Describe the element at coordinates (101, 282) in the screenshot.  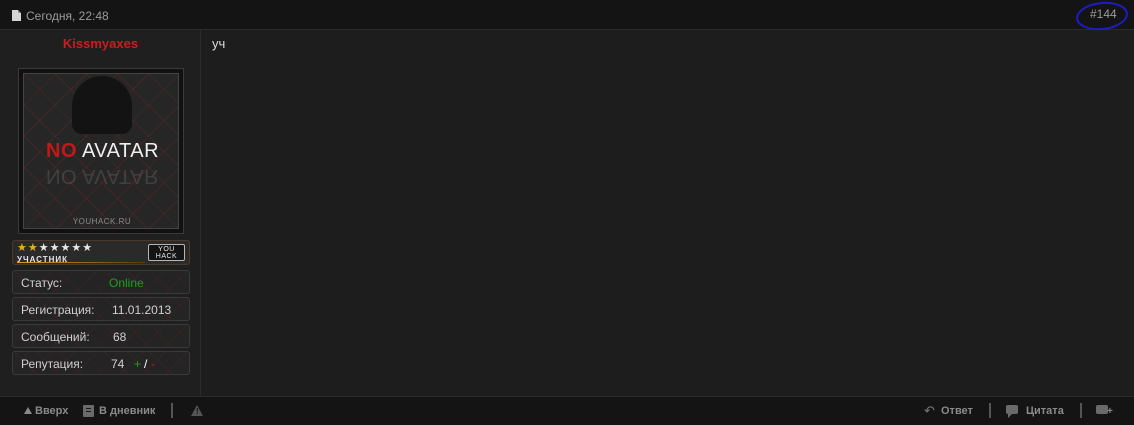
I see `status-row: Статус: Online` at that location.